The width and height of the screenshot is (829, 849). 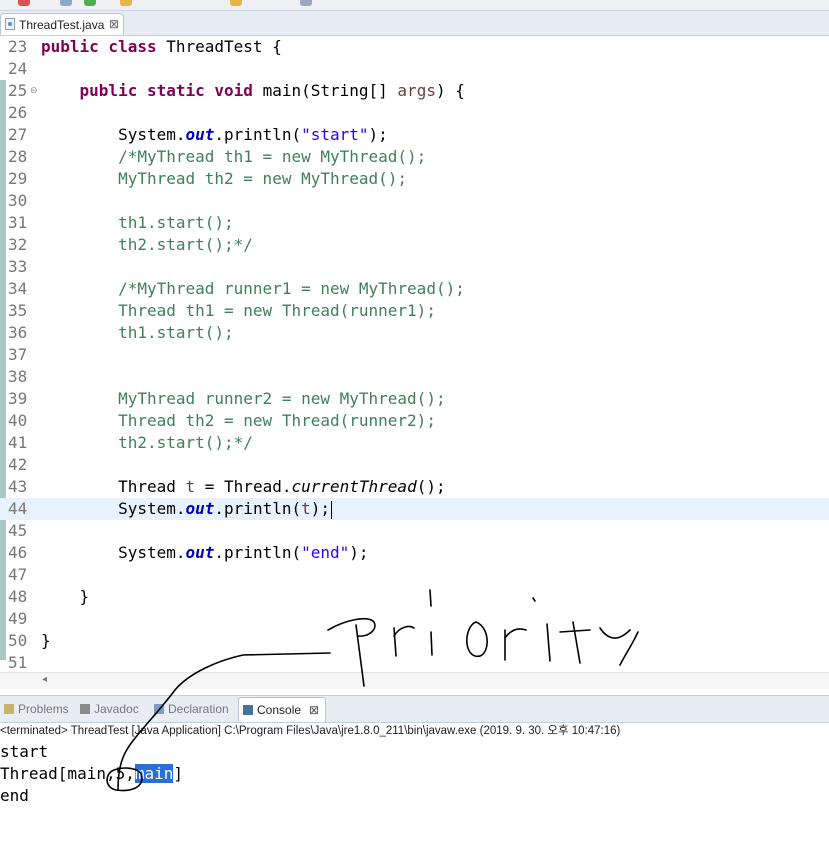 I want to click on line-number: 38, so click(x=18, y=376).